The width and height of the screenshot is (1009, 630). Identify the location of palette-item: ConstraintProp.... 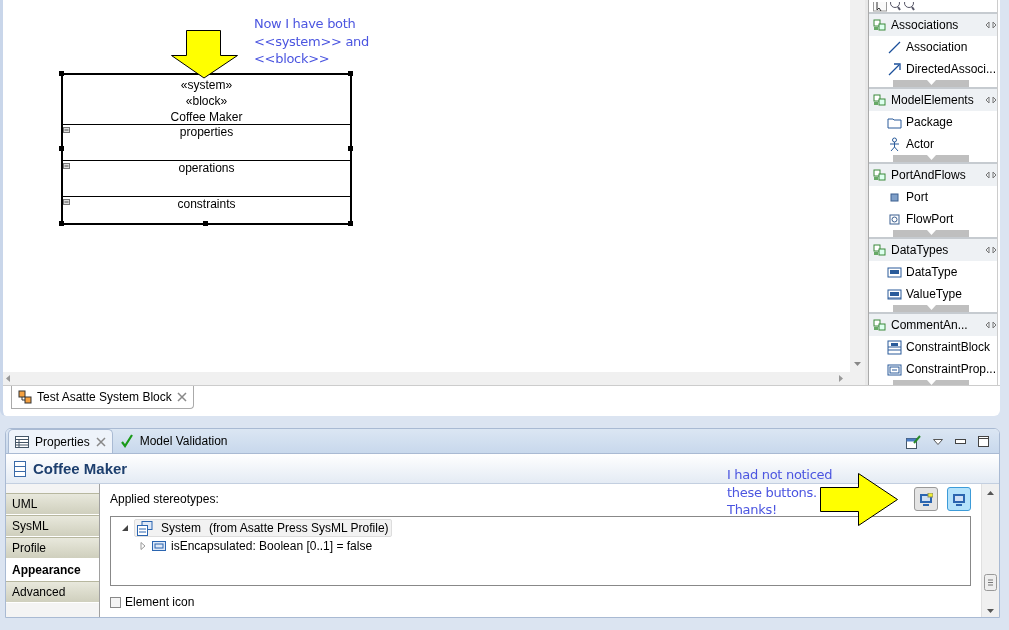
(933, 369).